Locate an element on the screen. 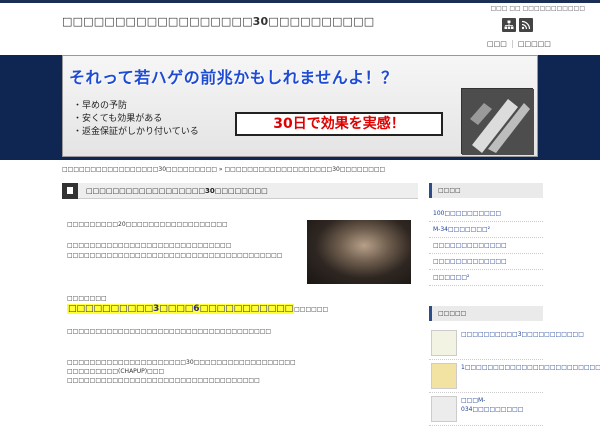 Image resolution: width=600 pixels, height=426 pixels. sidebar-item: 100□□□□□□□□□□ is located at coordinates (486, 214).